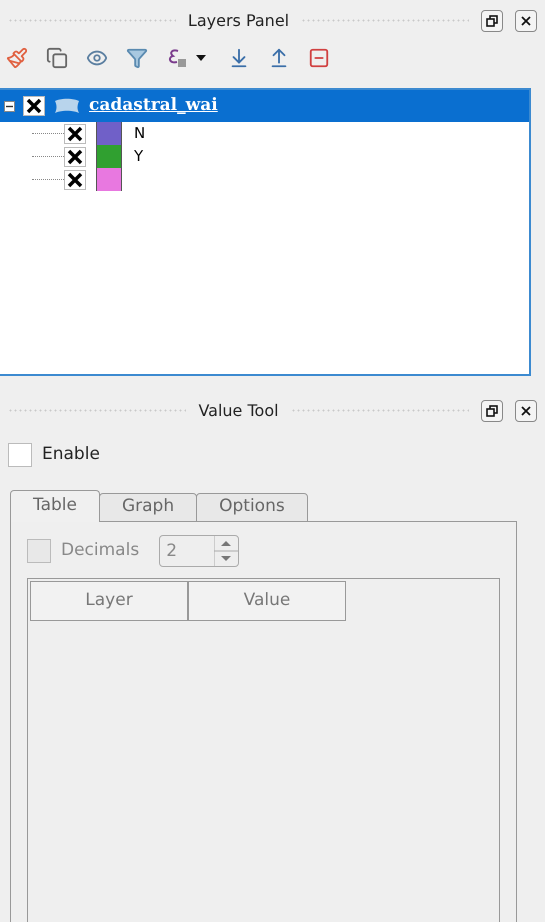 Image resolution: width=545 pixels, height=922 pixels. What do you see at coordinates (264, 106) in the screenshot?
I see `layer-row: cadastral_wai` at bounding box center [264, 106].